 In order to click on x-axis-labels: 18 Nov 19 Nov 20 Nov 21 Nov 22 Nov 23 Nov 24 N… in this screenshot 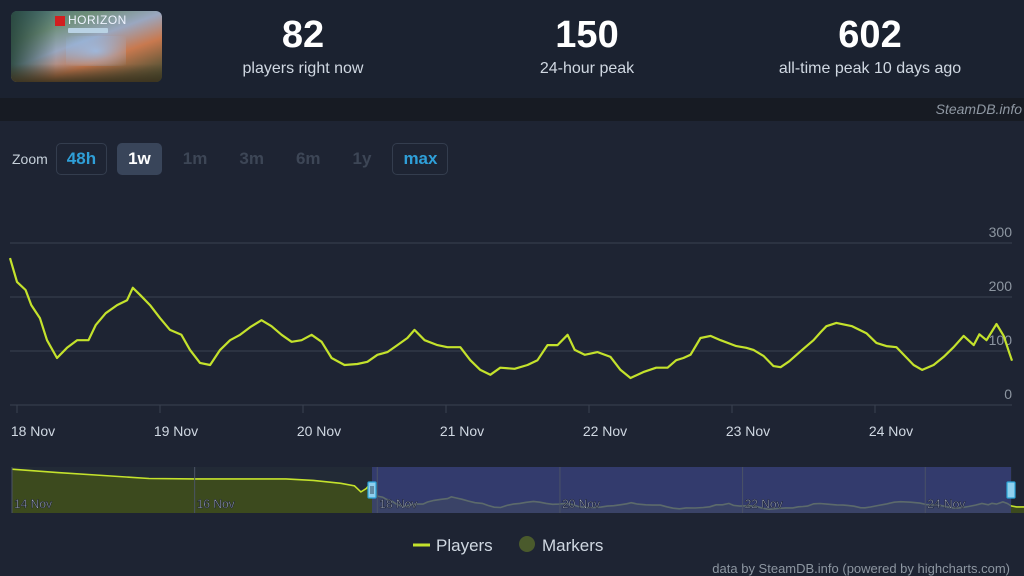, I will do `click(462, 422)`.